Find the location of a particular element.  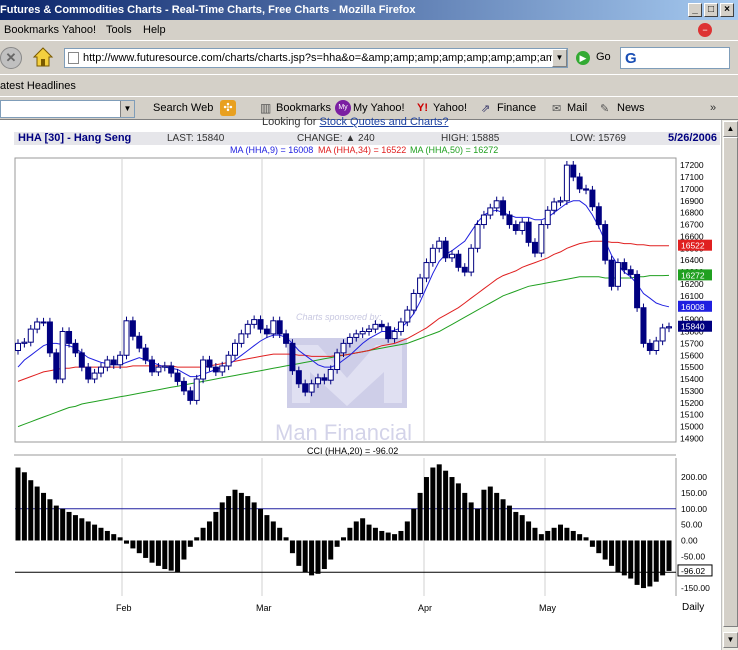

price-tick-label: 15200 is located at coordinates (692, 403).